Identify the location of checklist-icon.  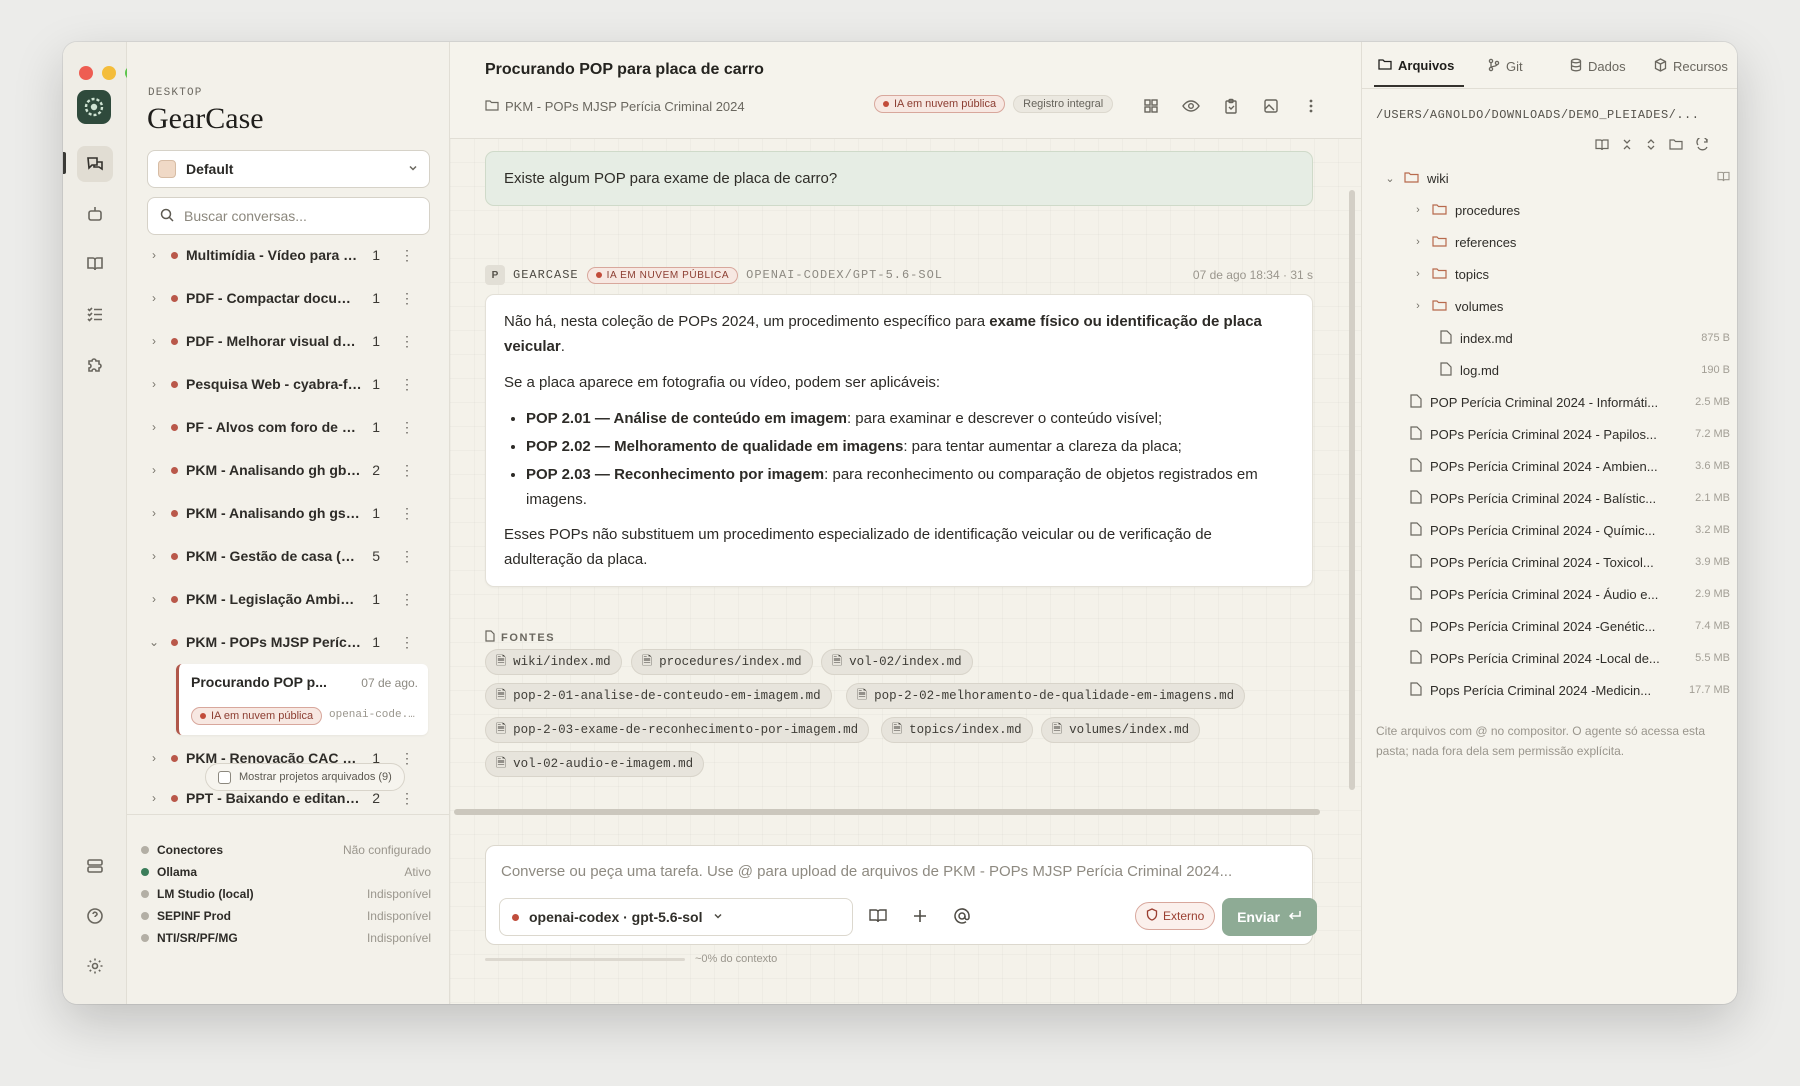
(95, 314).